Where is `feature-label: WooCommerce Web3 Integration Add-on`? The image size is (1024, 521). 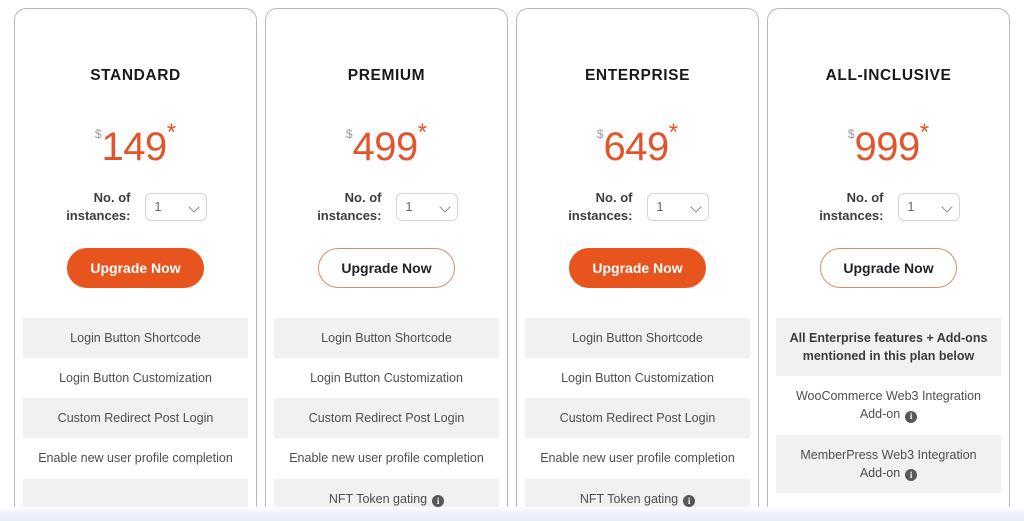 feature-label: WooCommerce Web3 Integration Add-on is located at coordinates (888, 405).